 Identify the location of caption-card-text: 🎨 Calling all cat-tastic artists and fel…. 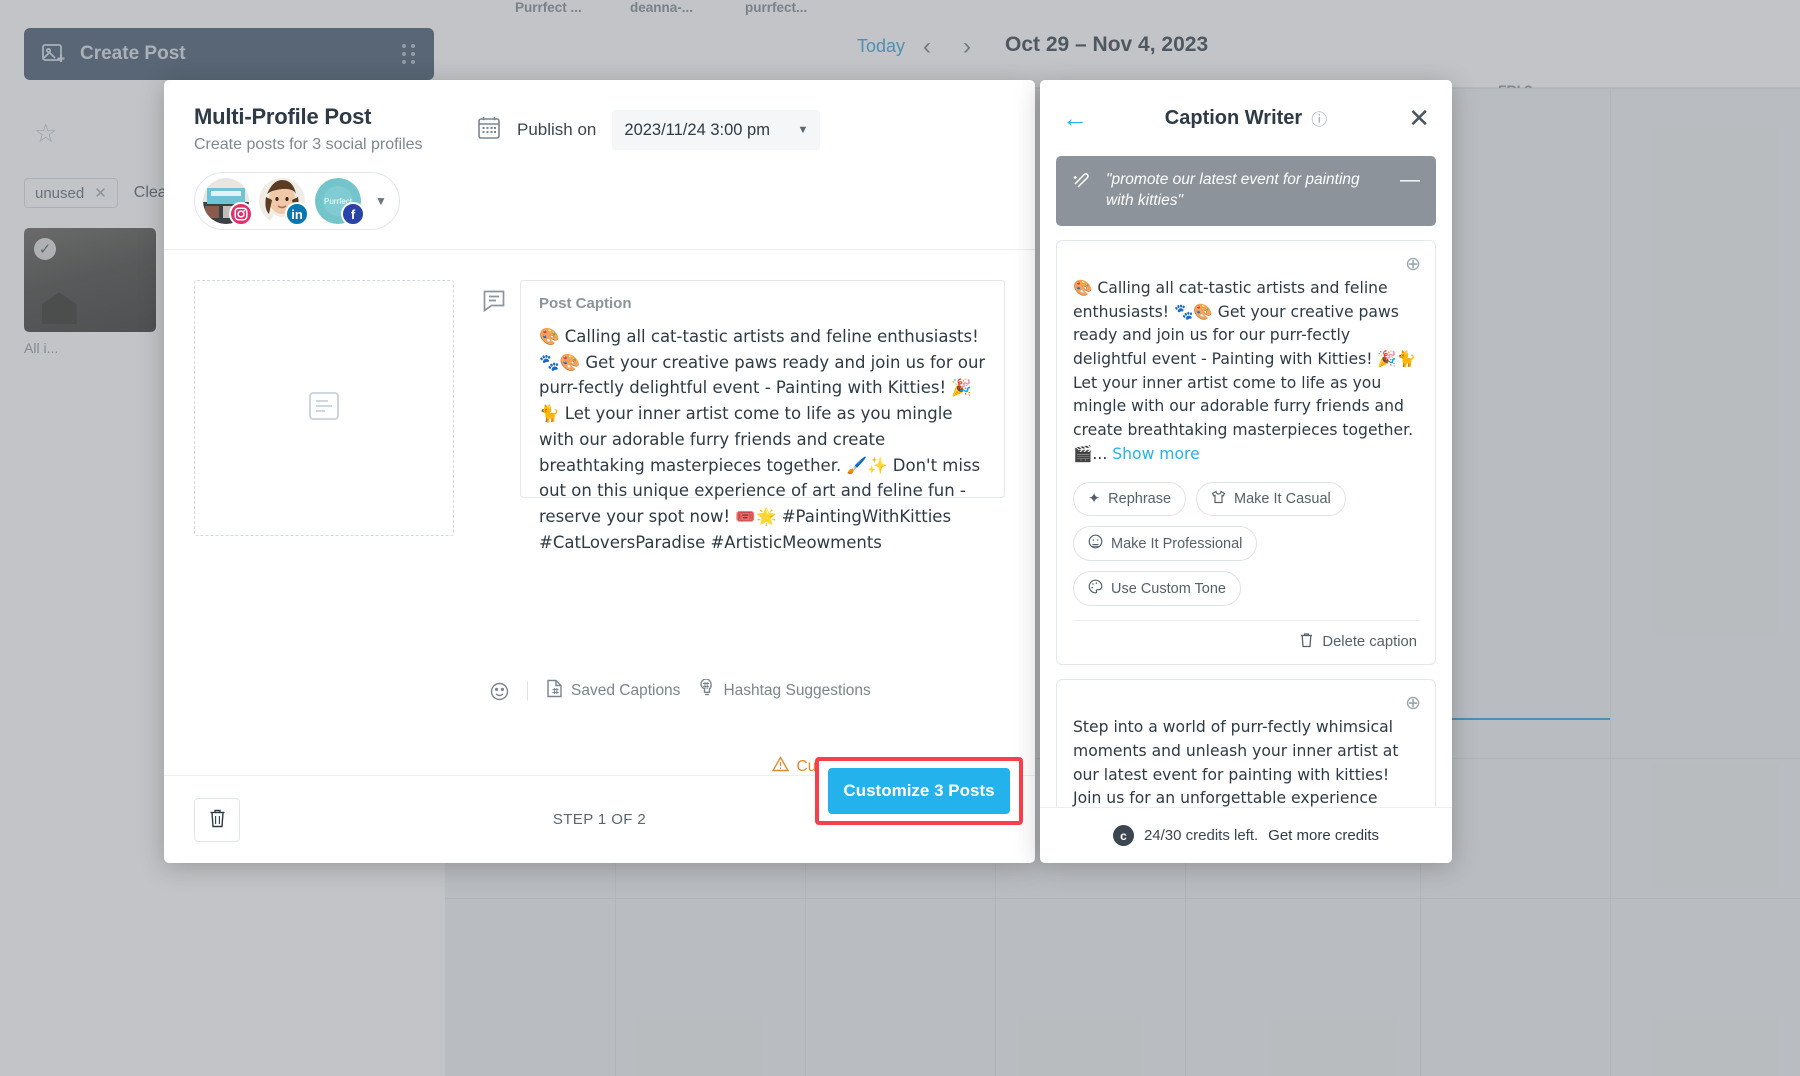
(1246, 372).